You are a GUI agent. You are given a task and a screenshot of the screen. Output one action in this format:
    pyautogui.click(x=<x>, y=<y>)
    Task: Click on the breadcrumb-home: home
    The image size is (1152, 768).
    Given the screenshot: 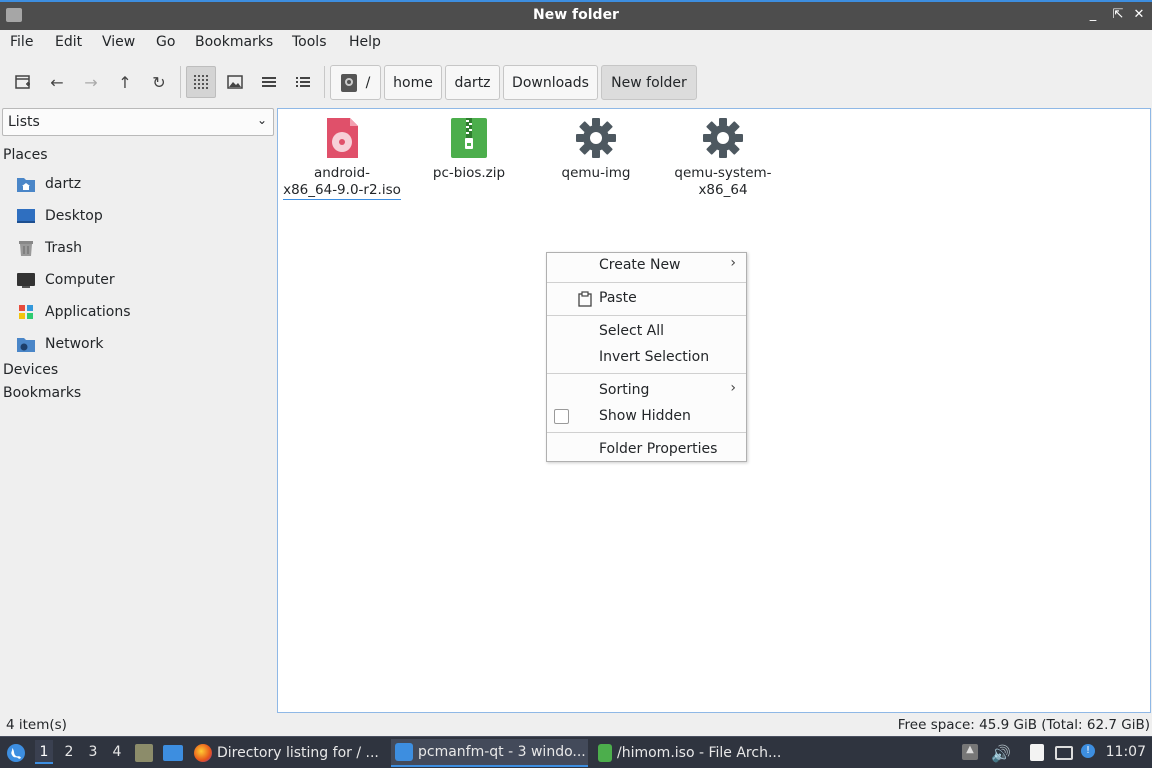 What is the action you would take?
    pyautogui.click(x=413, y=82)
    